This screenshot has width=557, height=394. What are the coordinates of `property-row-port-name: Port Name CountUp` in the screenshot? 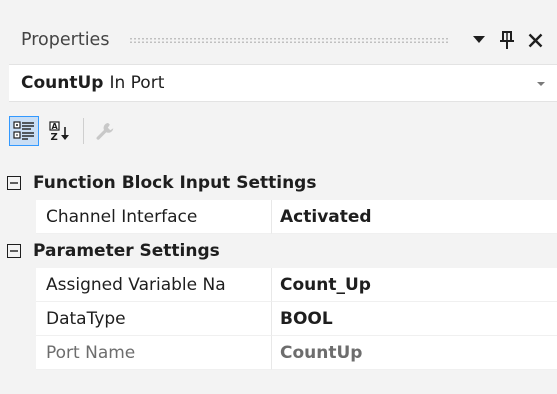 It's located at (278, 353).